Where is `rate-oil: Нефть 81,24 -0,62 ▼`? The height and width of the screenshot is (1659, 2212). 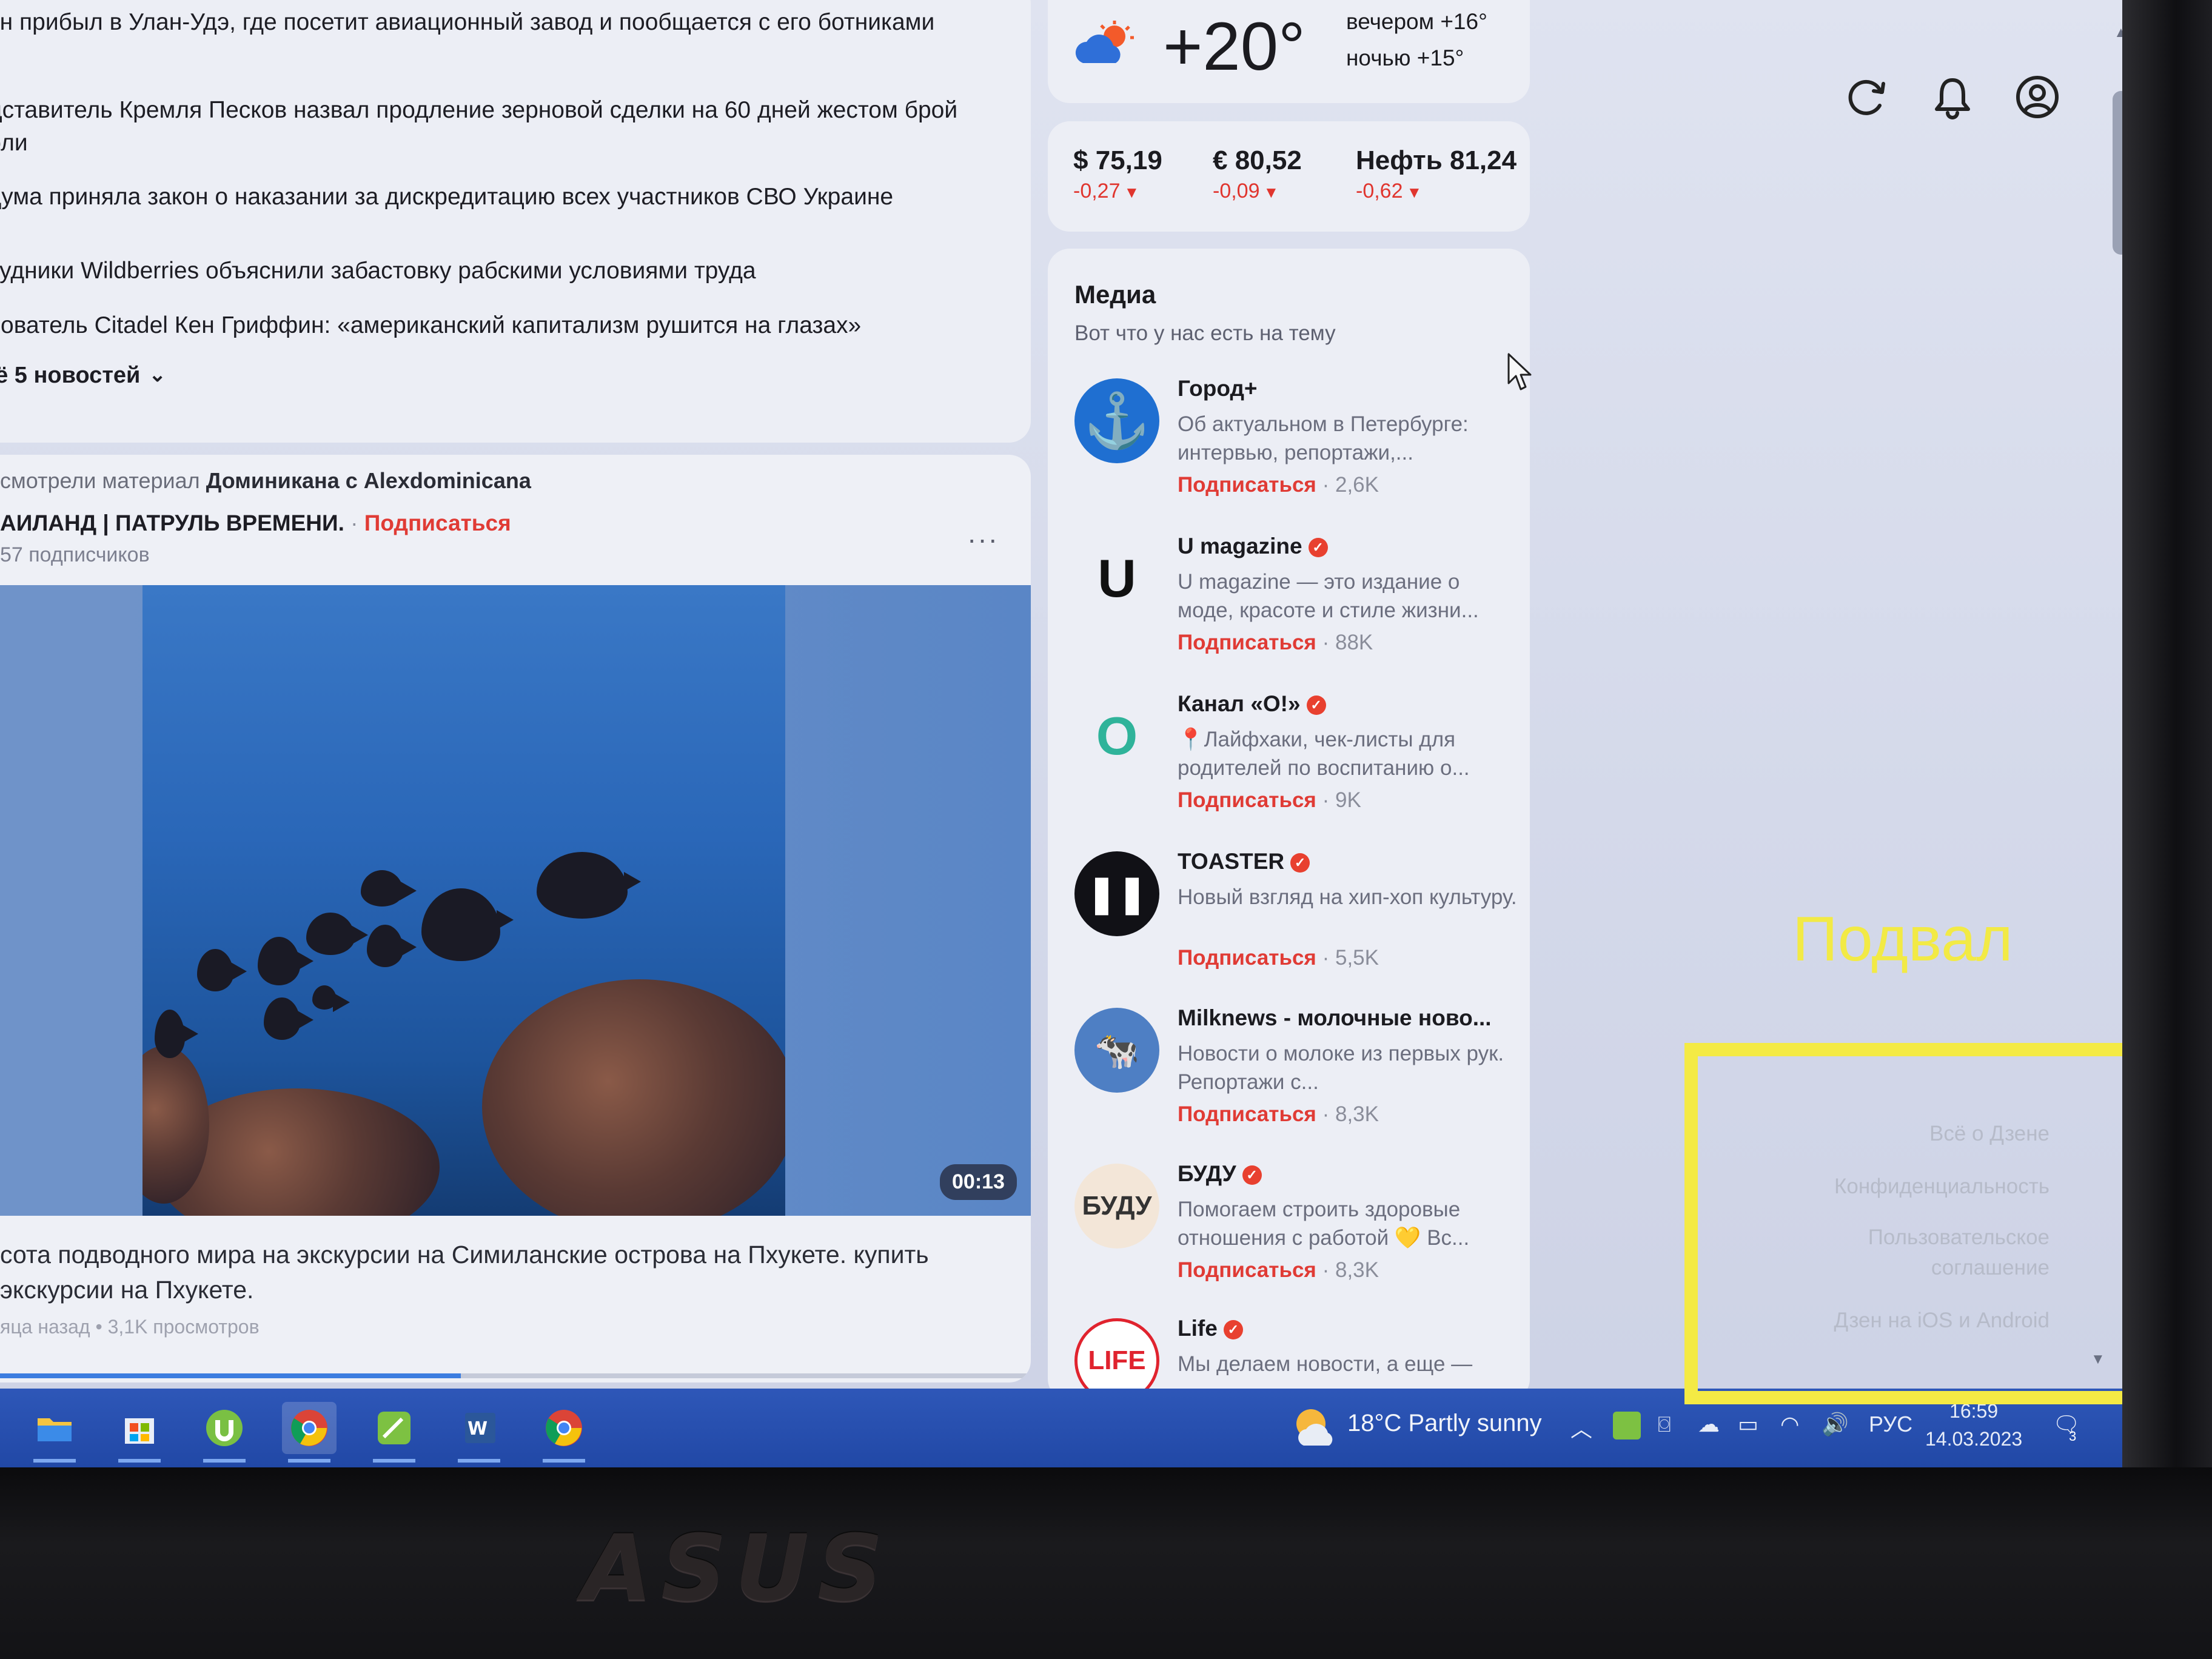
rate-oil: Нефть 81,24 -0,62 ▼ is located at coordinates (1436, 174).